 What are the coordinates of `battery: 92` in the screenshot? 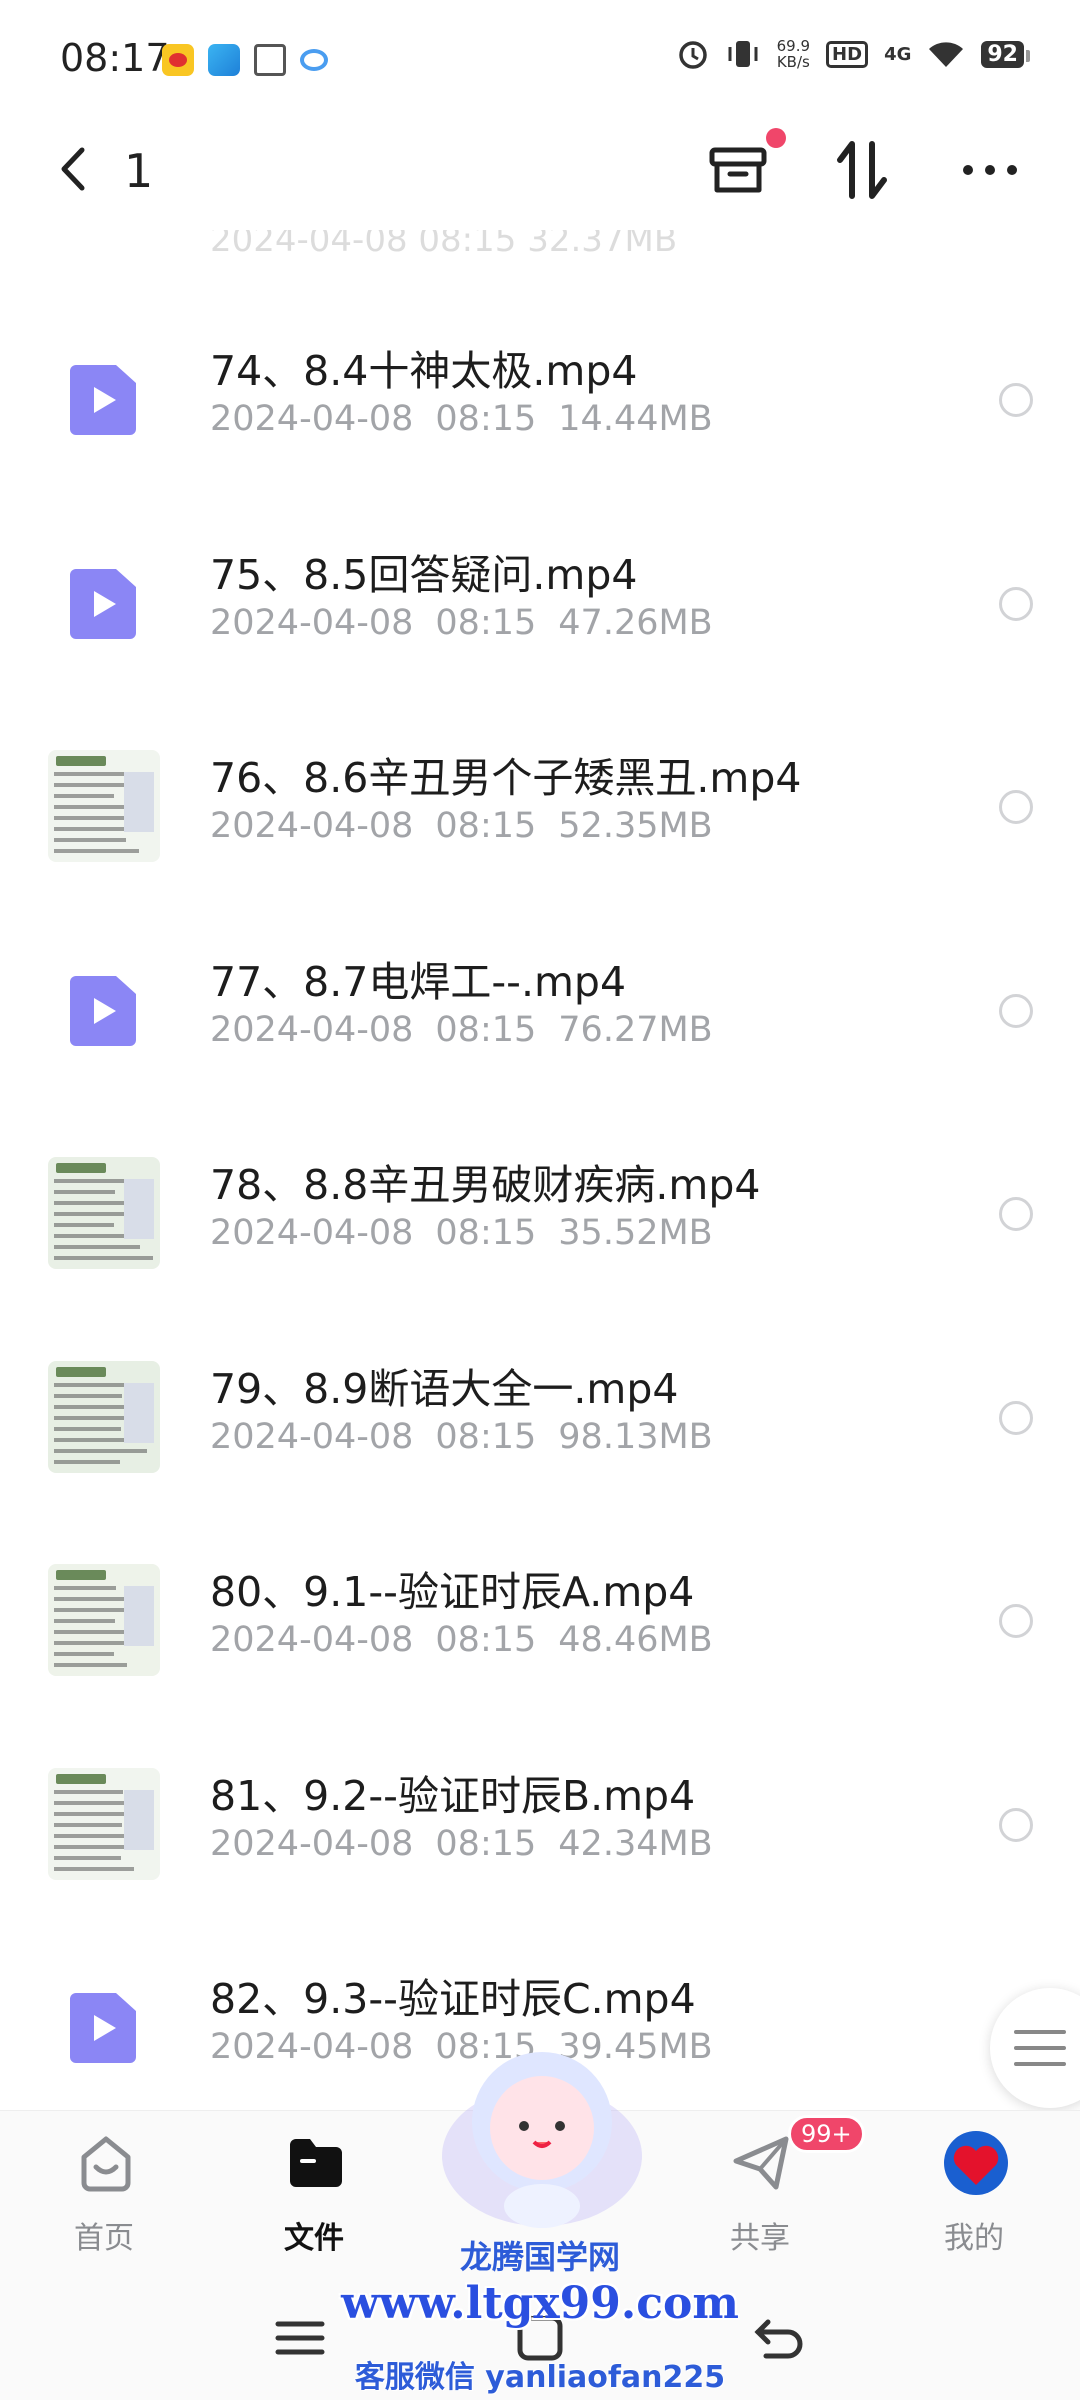 It's located at (1005, 54).